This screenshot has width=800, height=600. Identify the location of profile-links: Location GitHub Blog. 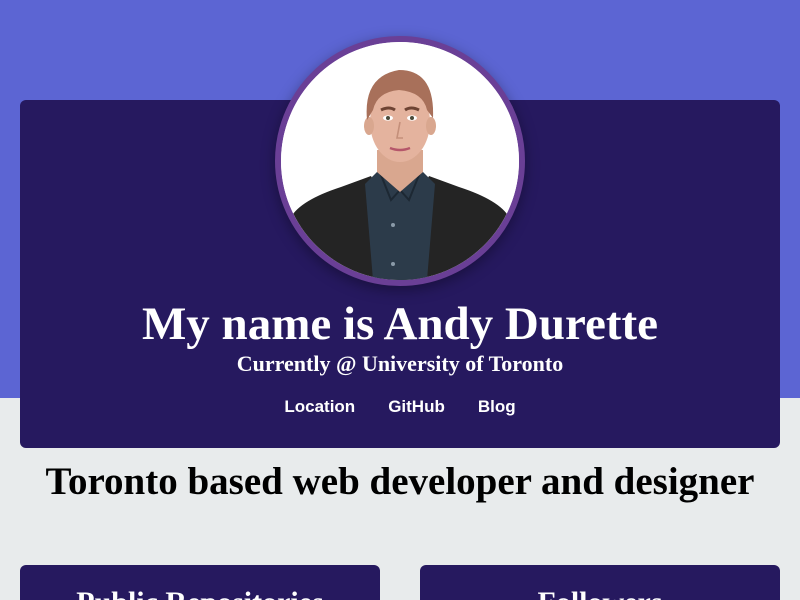
(400, 407).